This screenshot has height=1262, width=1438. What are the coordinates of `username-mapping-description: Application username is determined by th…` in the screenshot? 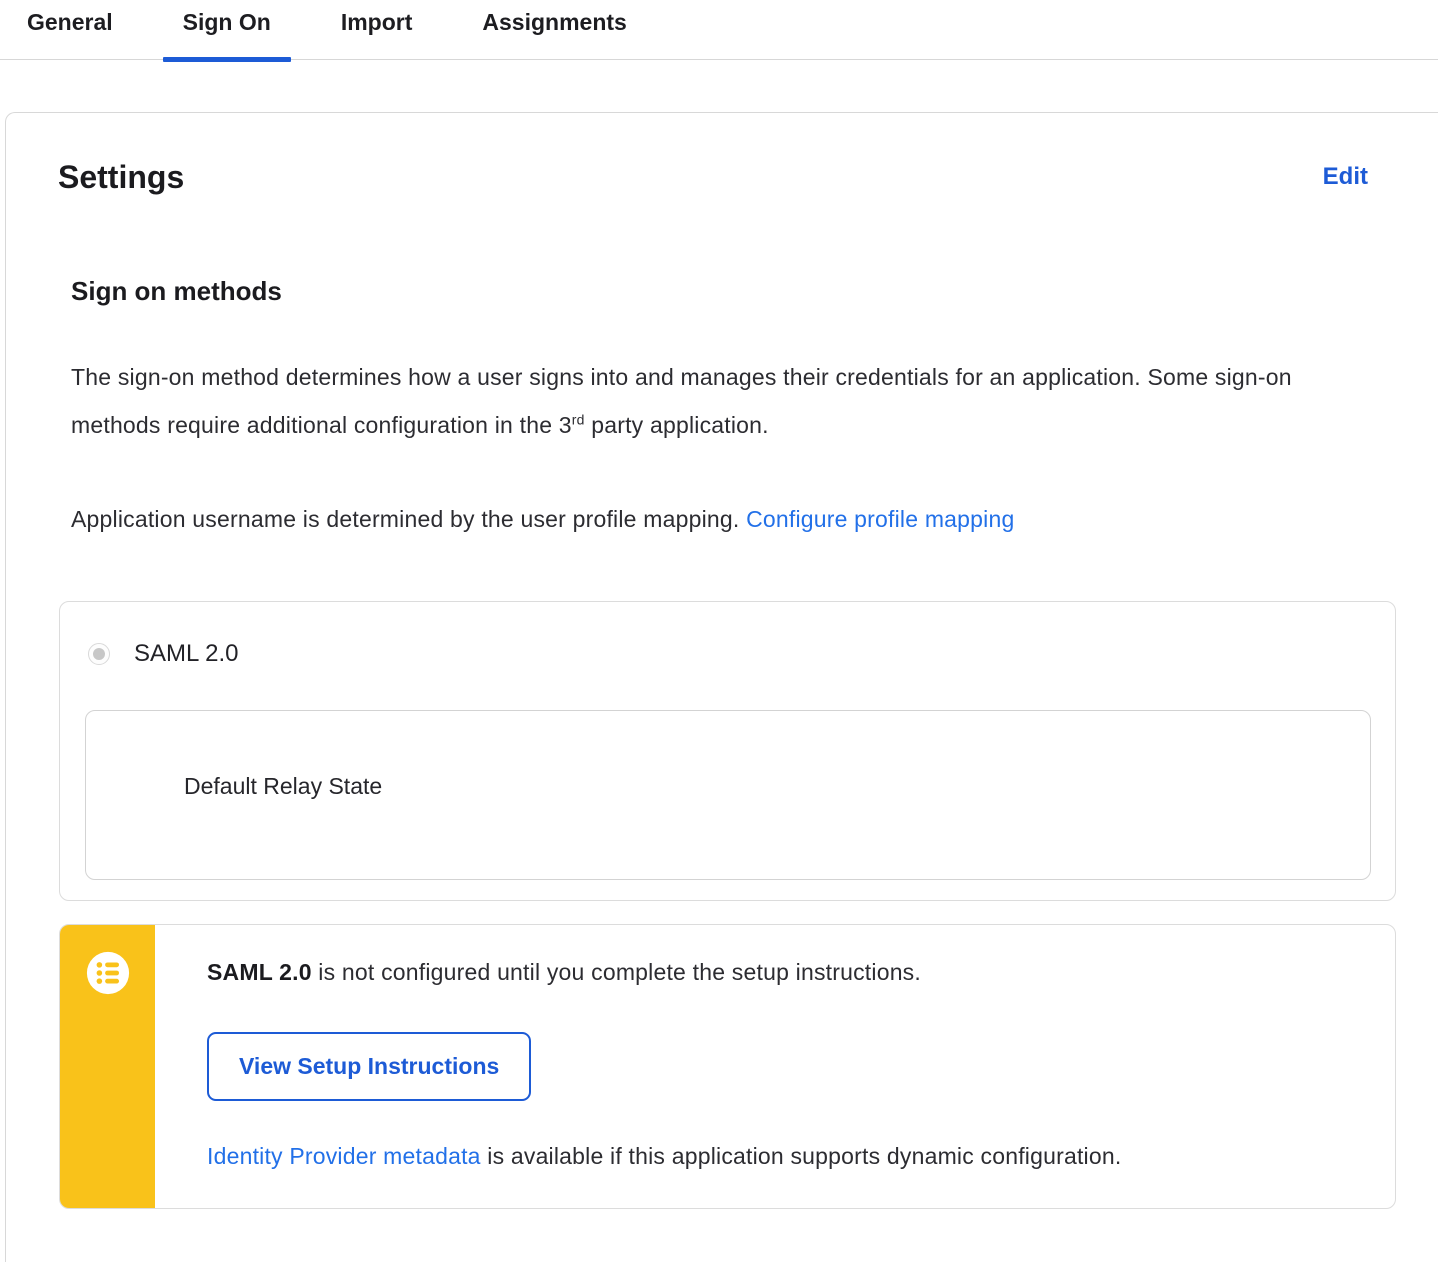 It's located at (688, 519).